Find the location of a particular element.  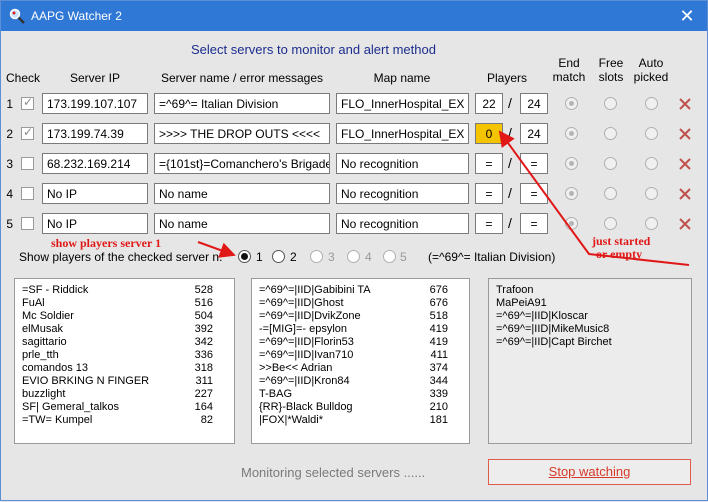

player-name: =^69^=|IID|Kloscar is located at coordinates (542, 316).